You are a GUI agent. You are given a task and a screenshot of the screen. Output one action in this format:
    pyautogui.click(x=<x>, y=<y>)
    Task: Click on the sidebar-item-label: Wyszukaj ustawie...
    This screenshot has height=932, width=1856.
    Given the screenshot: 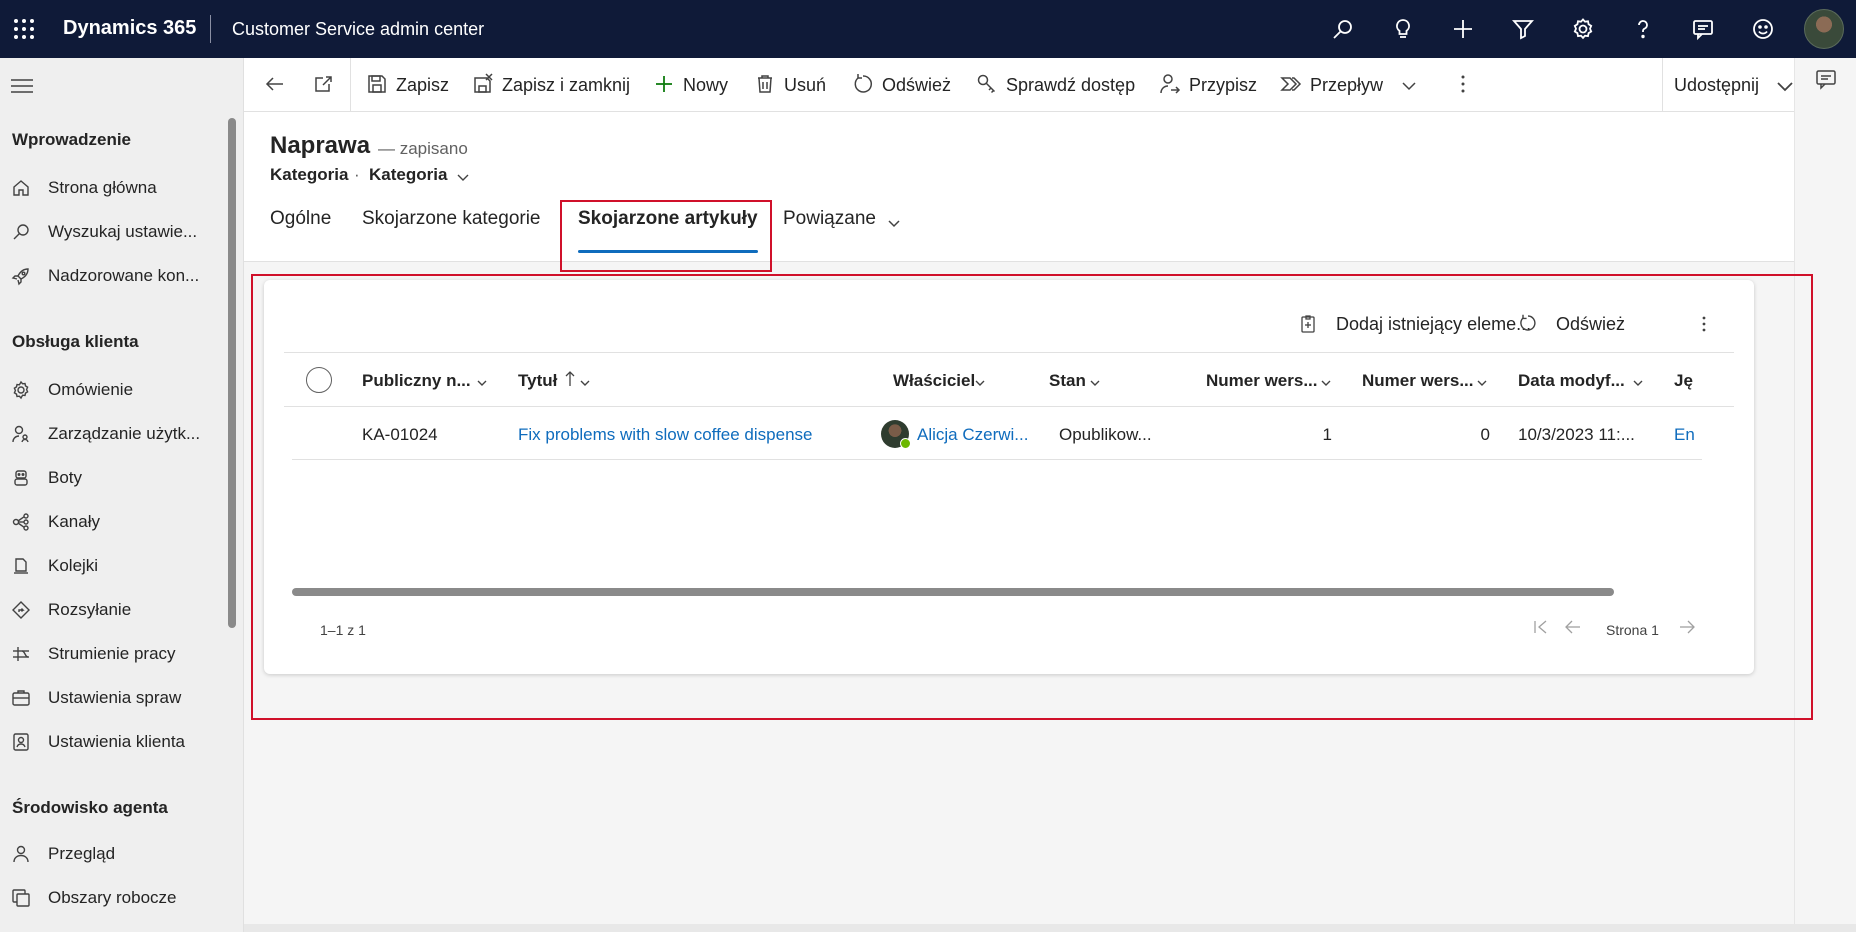 What is the action you would take?
    pyautogui.click(x=123, y=231)
    